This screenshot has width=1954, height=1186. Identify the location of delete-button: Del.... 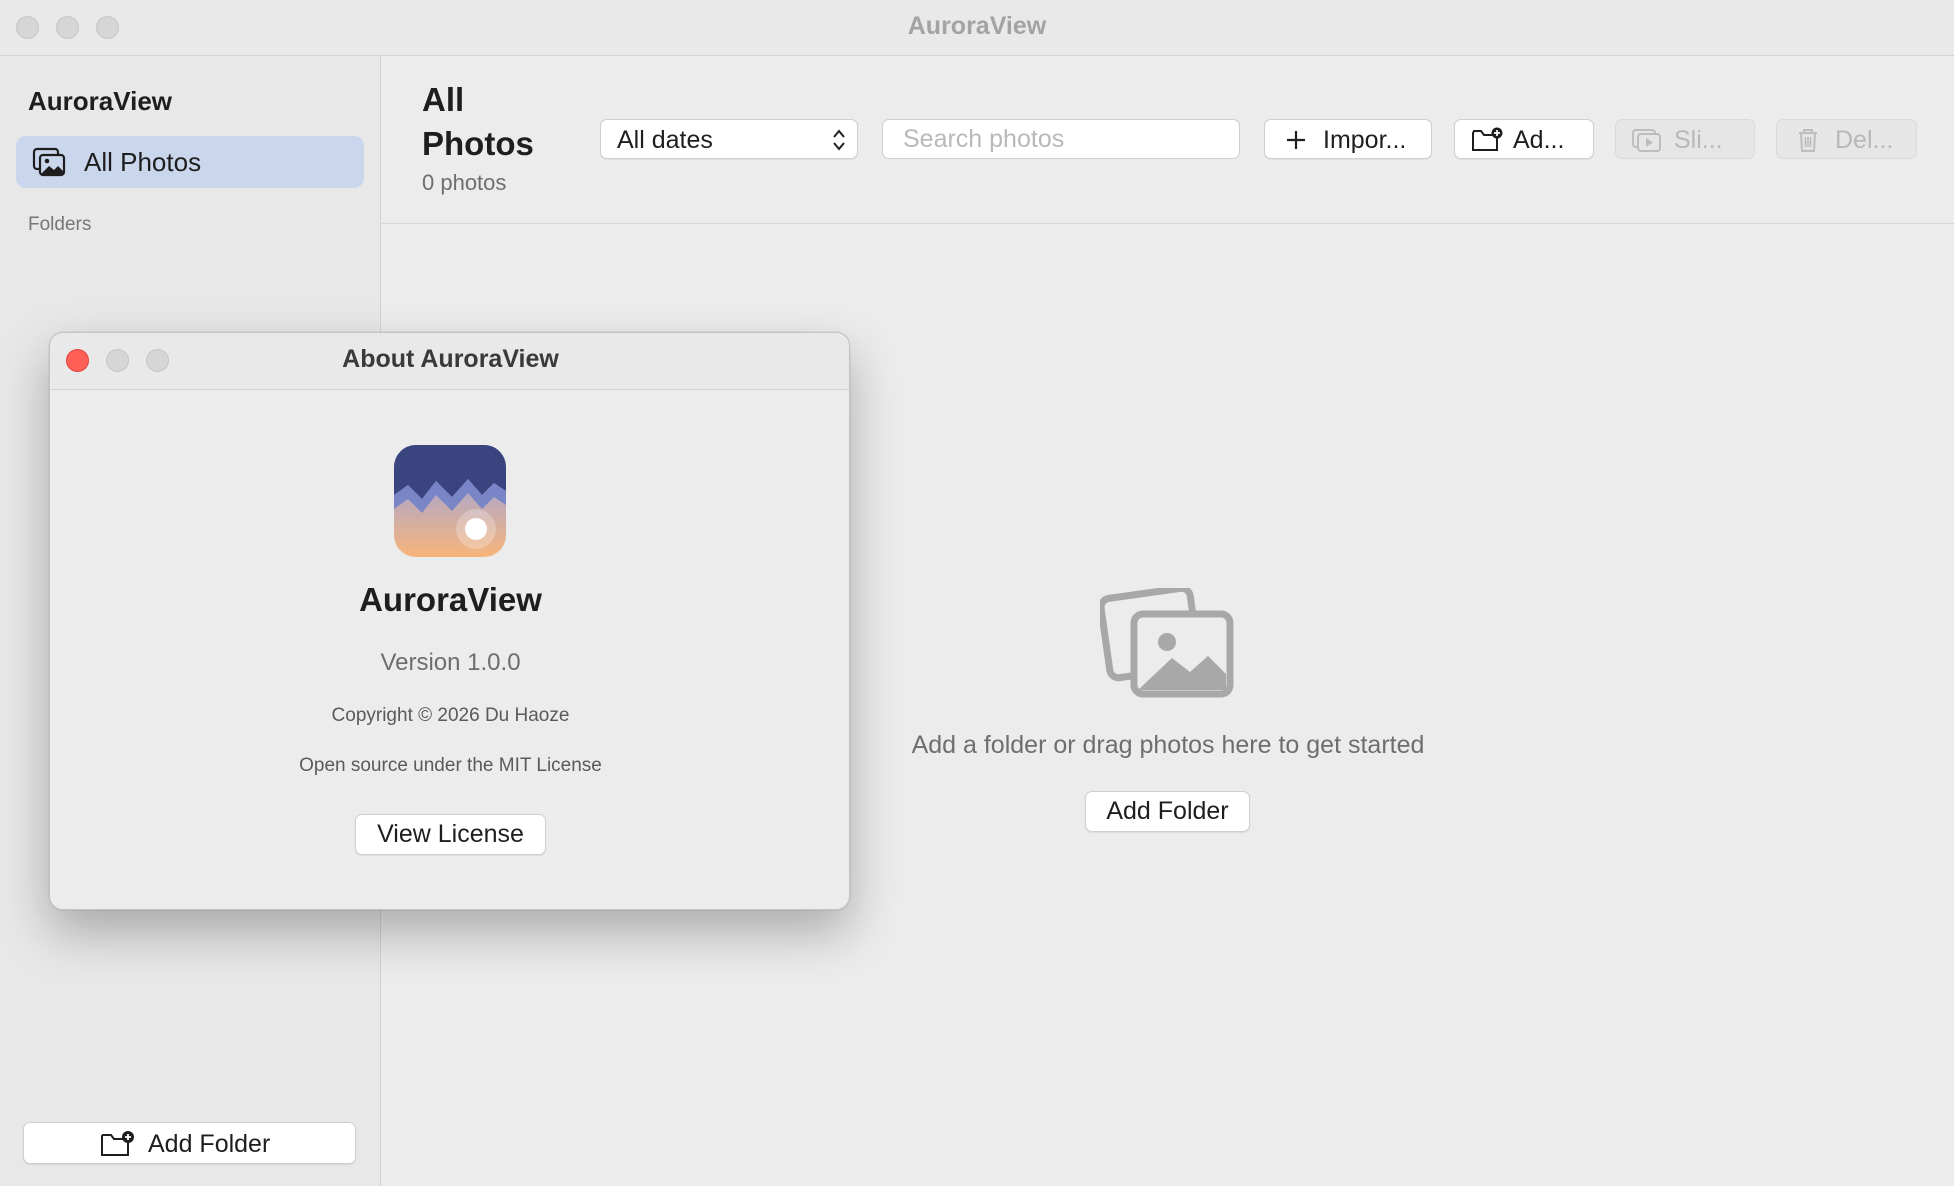
(1846, 139).